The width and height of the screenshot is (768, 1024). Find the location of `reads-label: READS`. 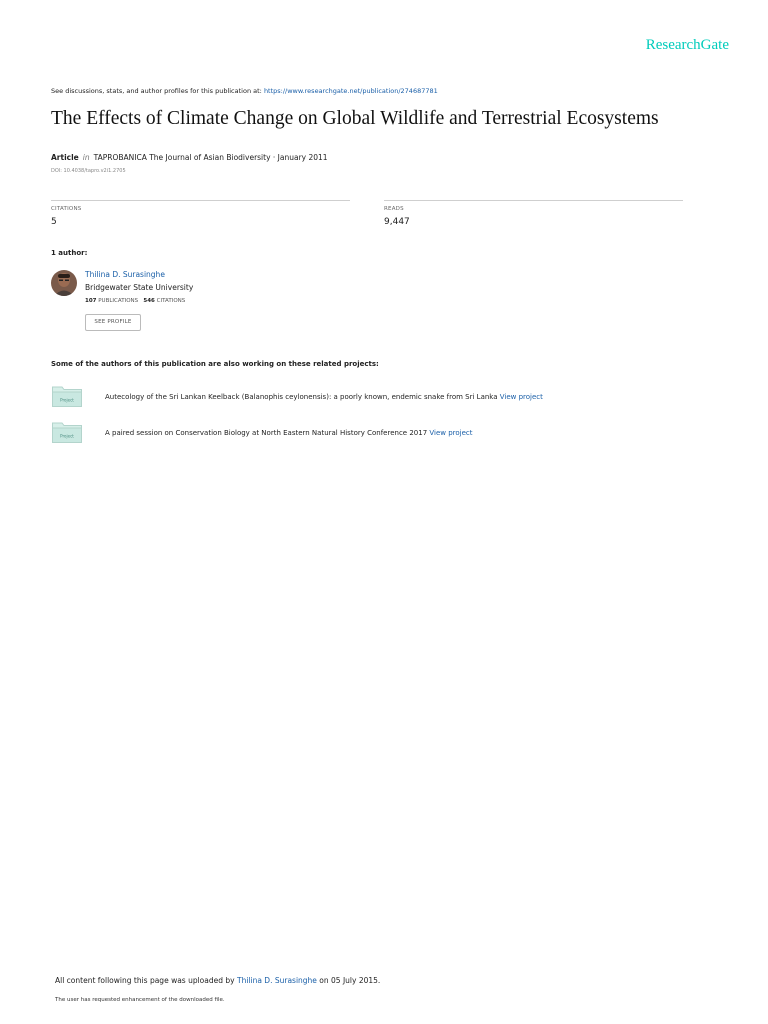

reads-label: READS is located at coordinates (394, 209).